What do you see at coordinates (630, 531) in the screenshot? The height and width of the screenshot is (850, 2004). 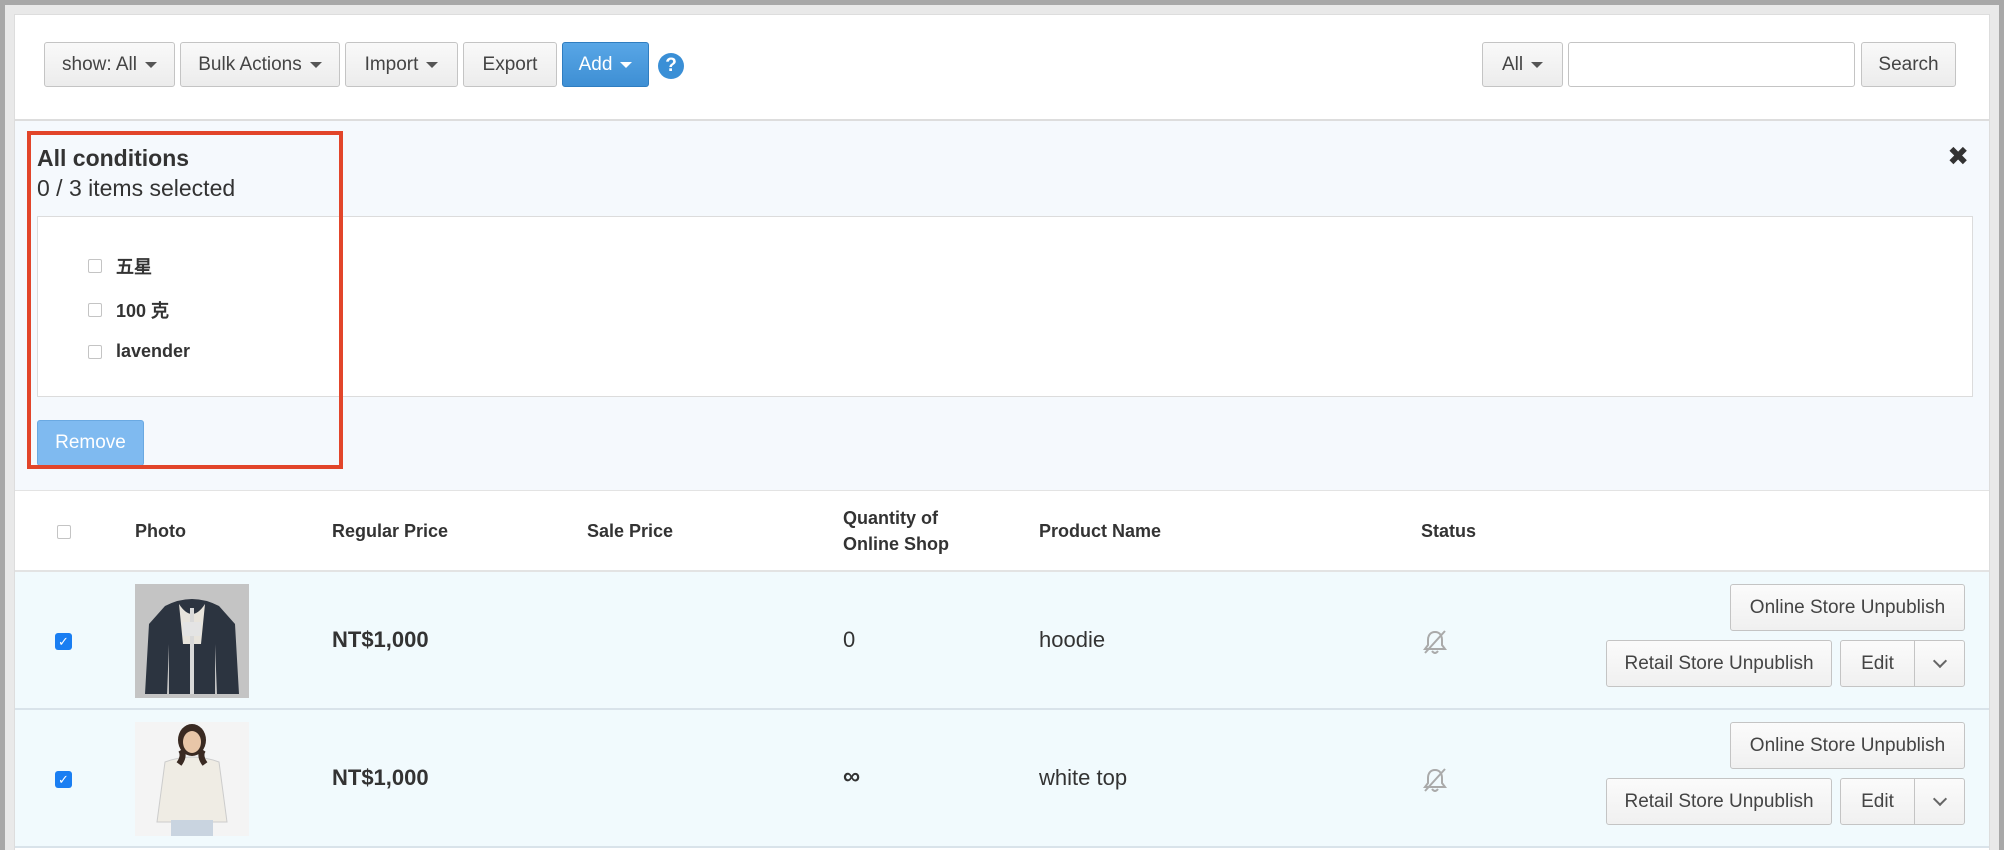 I see `header-sale-price: Sale Price` at bounding box center [630, 531].